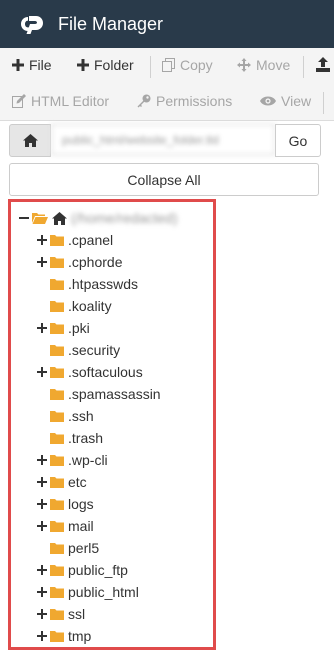 The image size is (334, 661). Describe the element at coordinates (81, 504) in the screenshot. I see `tree-folder-label: logs` at that location.